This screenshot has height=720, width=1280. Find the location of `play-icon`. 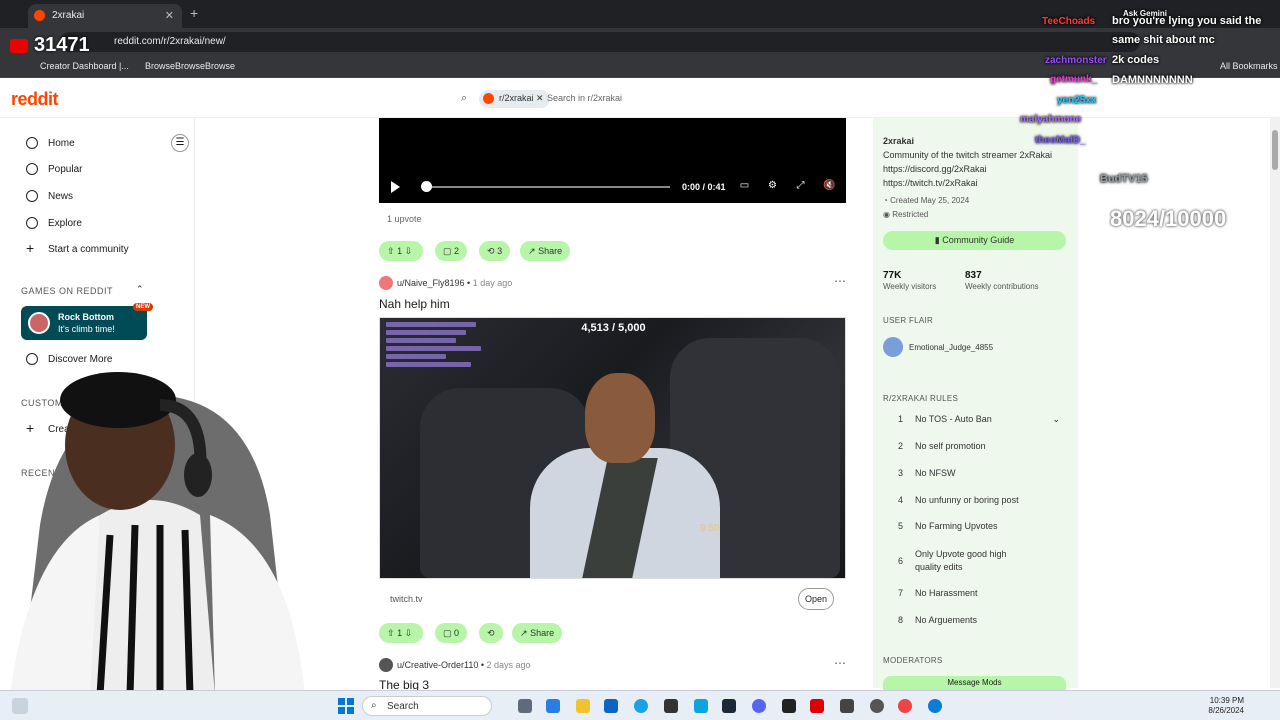

play-icon is located at coordinates (395, 187).